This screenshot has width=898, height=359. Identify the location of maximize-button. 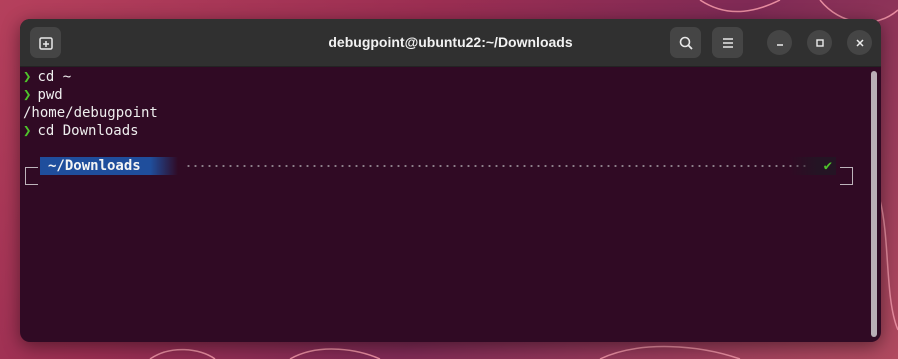
(819, 42).